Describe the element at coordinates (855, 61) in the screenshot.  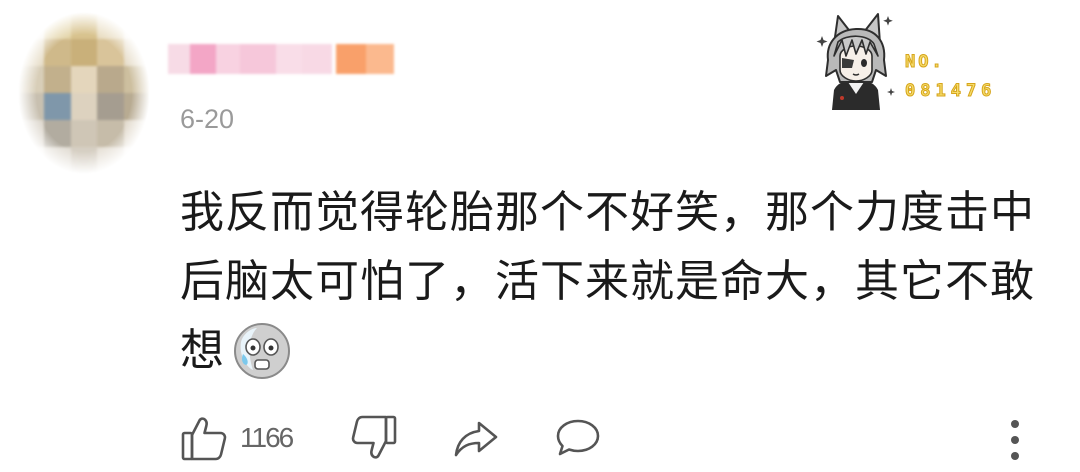
I see `wolf-eared-character-icon` at that location.